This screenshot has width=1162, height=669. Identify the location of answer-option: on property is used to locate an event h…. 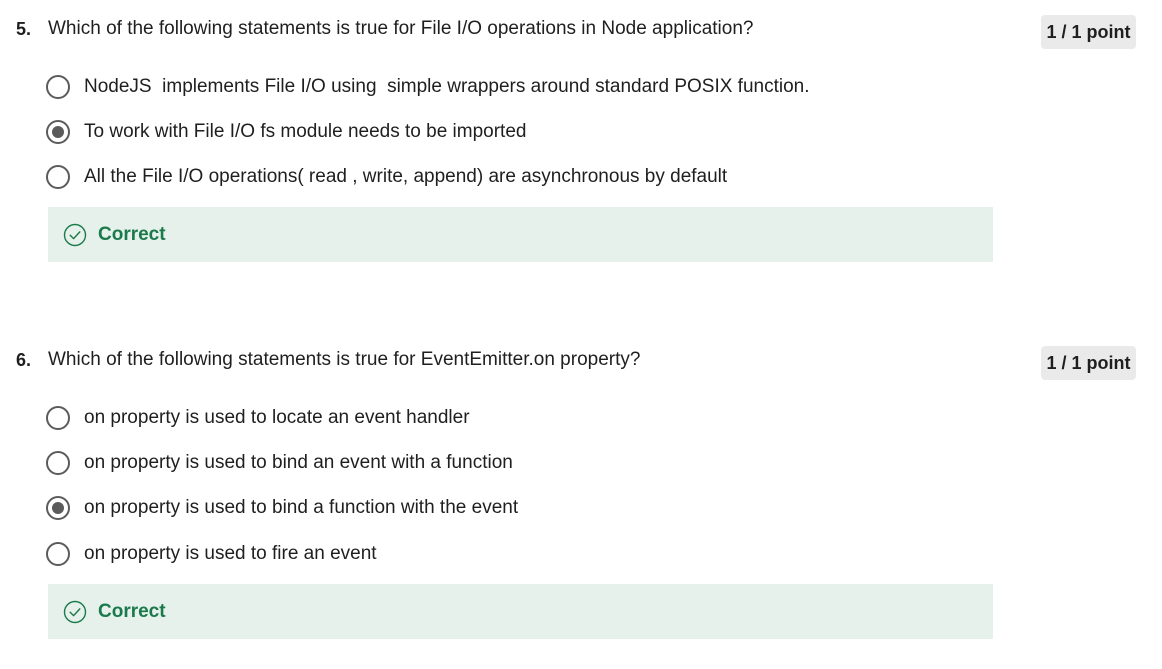
(258, 418).